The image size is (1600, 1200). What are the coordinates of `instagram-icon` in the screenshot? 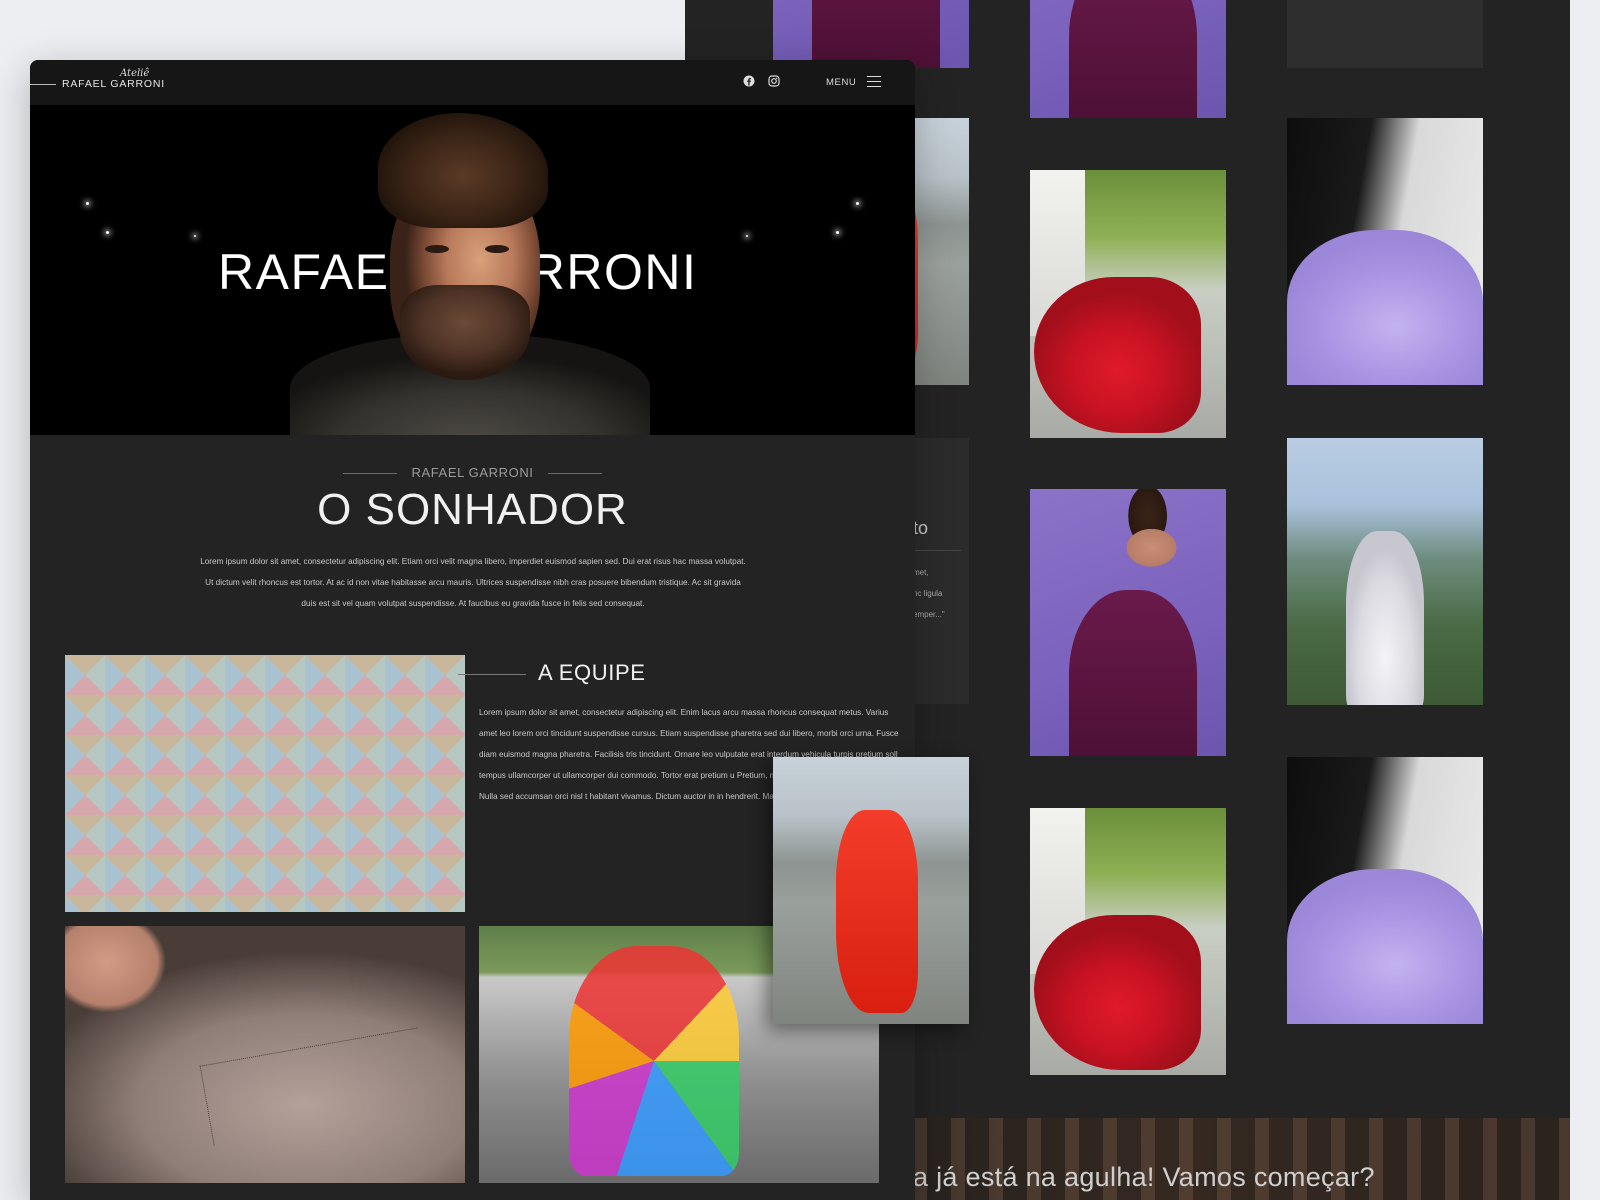 It's located at (774, 81).